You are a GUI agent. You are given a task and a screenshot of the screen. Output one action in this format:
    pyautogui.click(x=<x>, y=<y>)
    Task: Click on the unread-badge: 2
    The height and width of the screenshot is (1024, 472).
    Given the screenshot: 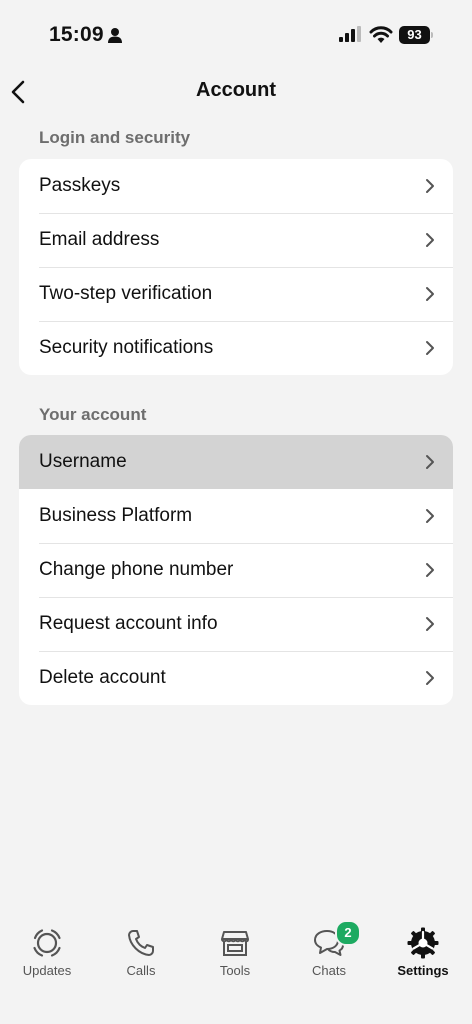 What is the action you would take?
    pyautogui.click(x=348, y=933)
    